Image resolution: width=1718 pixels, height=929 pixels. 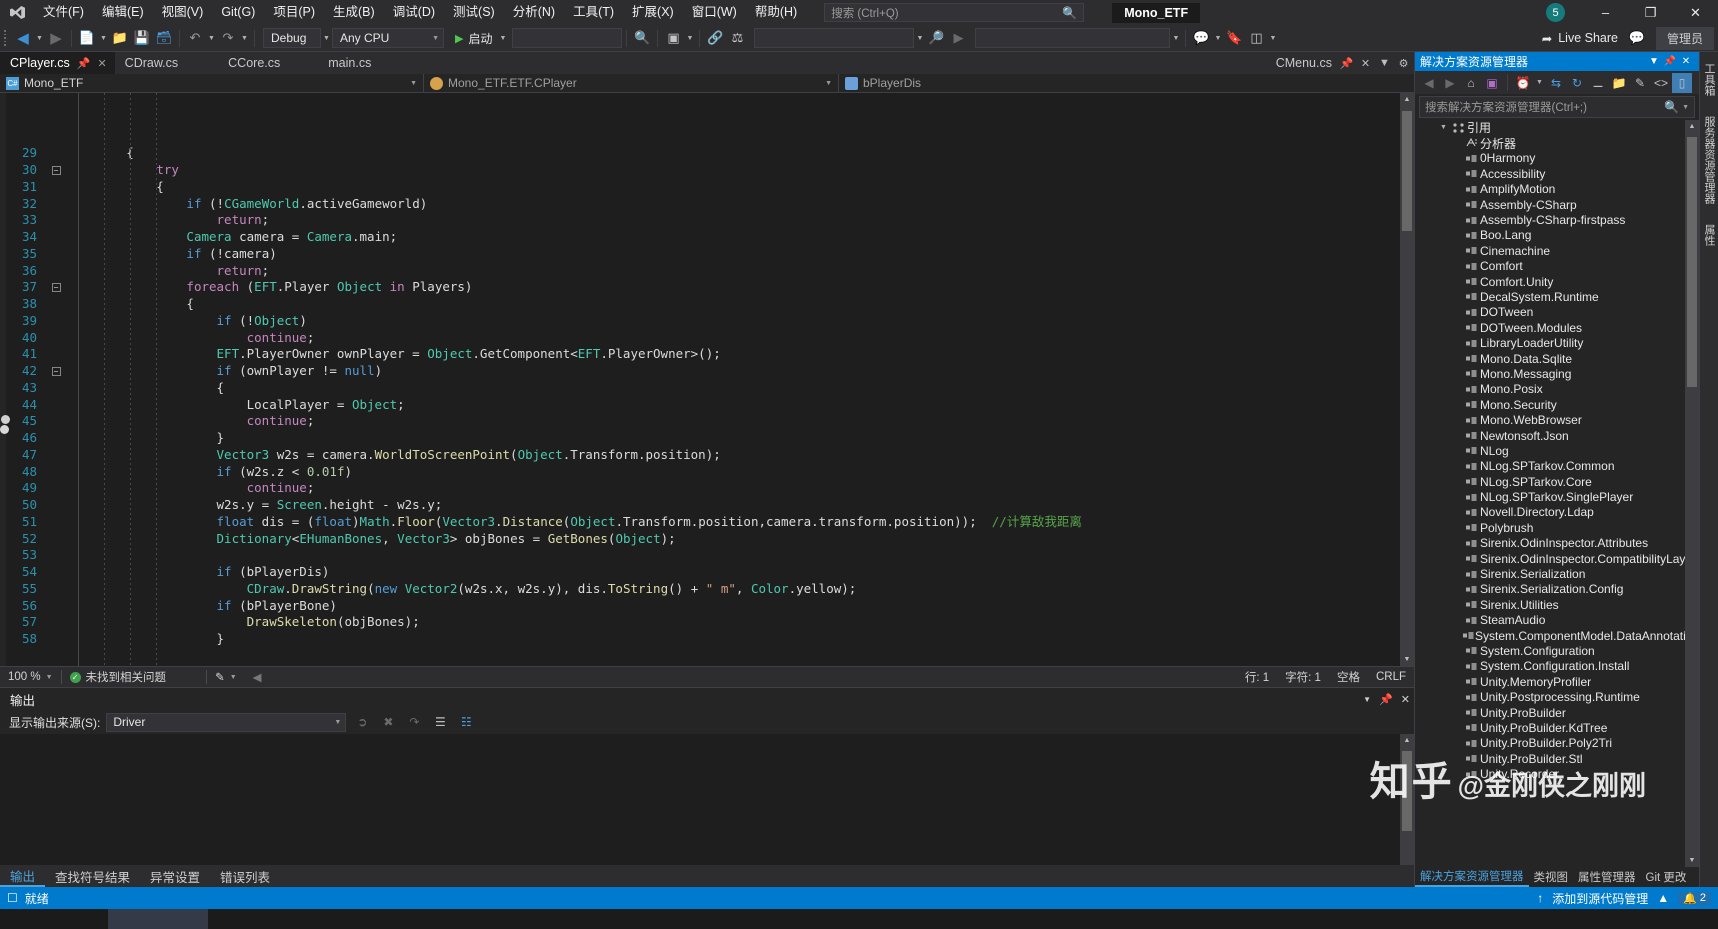 I want to click on tree-node-reference: Cinemachine, so click(x=1557, y=250).